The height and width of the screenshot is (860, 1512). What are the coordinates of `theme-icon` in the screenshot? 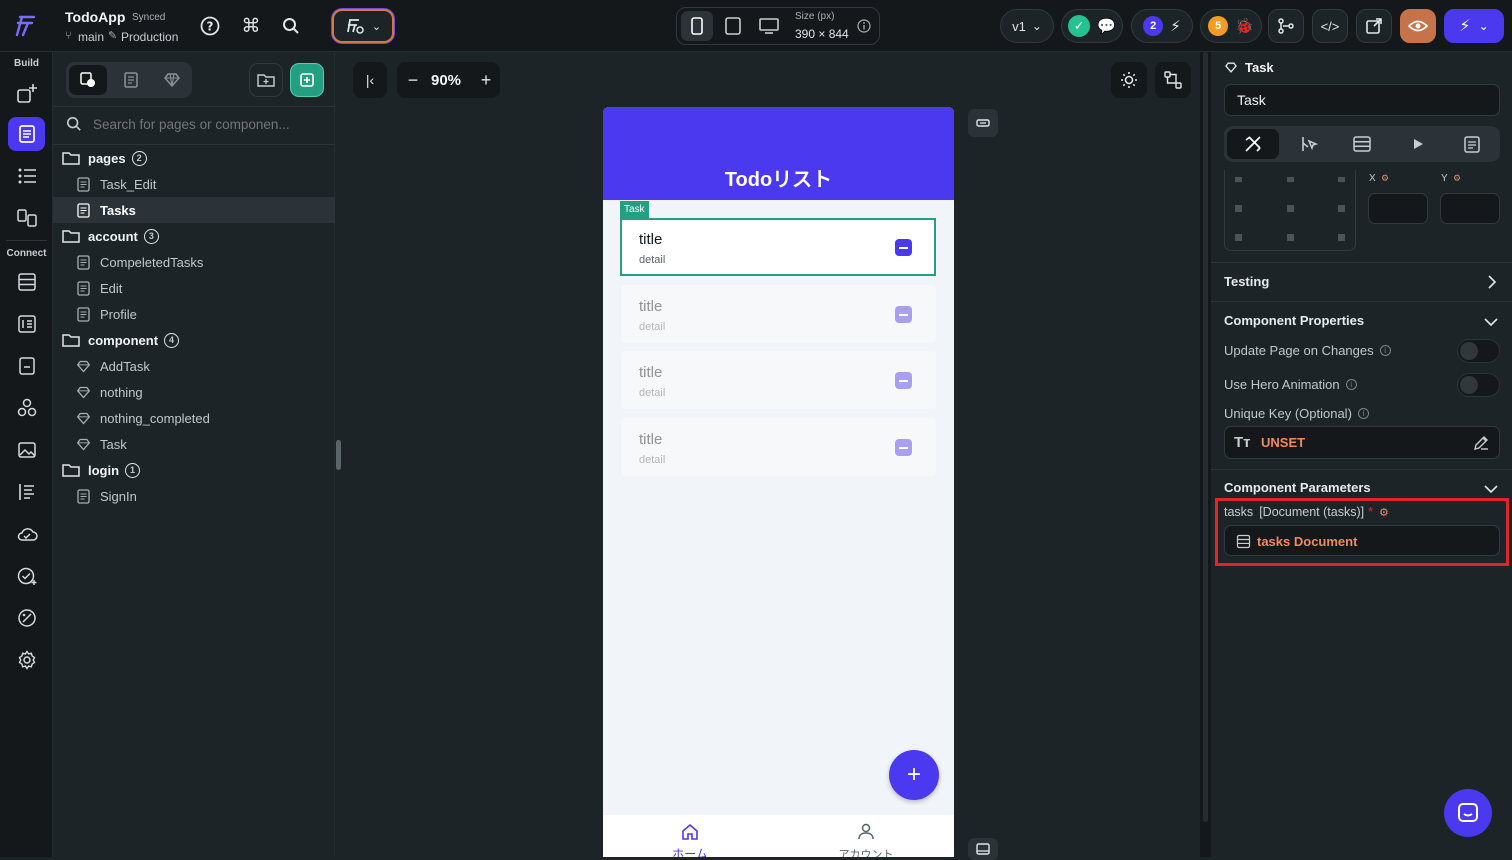 It's located at (26, 492).